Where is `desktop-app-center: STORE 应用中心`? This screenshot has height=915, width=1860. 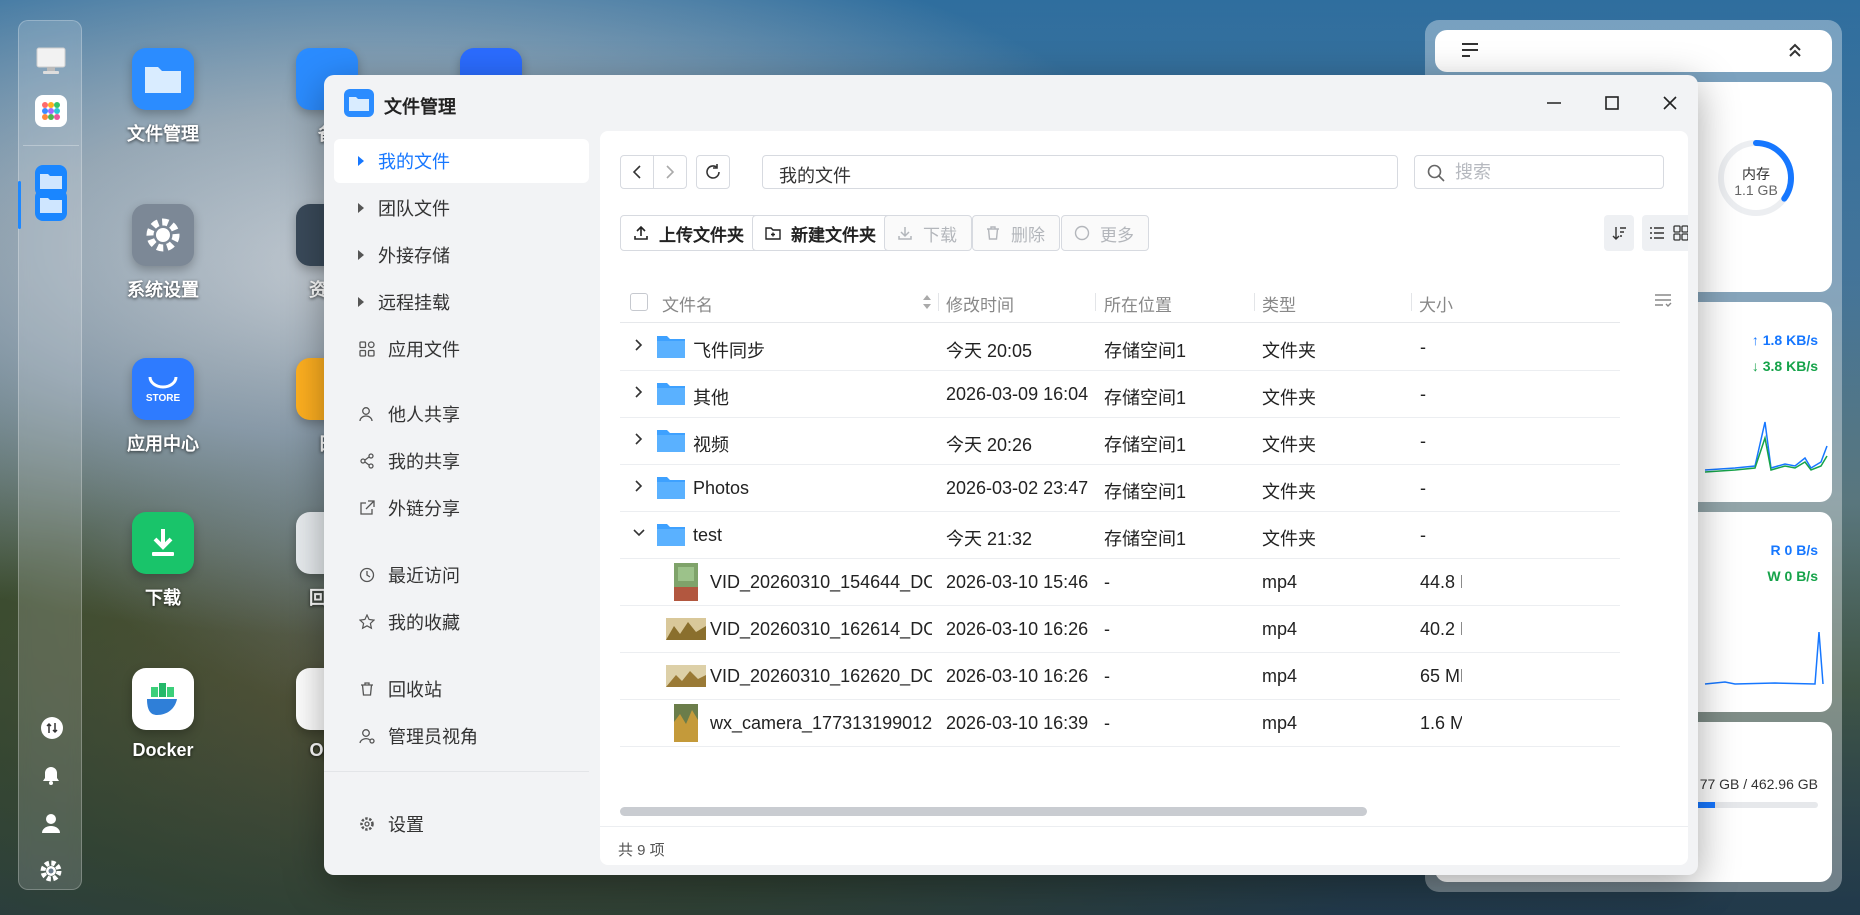
desktop-app-center: STORE 应用中心 is located at coordinates (163, 407).